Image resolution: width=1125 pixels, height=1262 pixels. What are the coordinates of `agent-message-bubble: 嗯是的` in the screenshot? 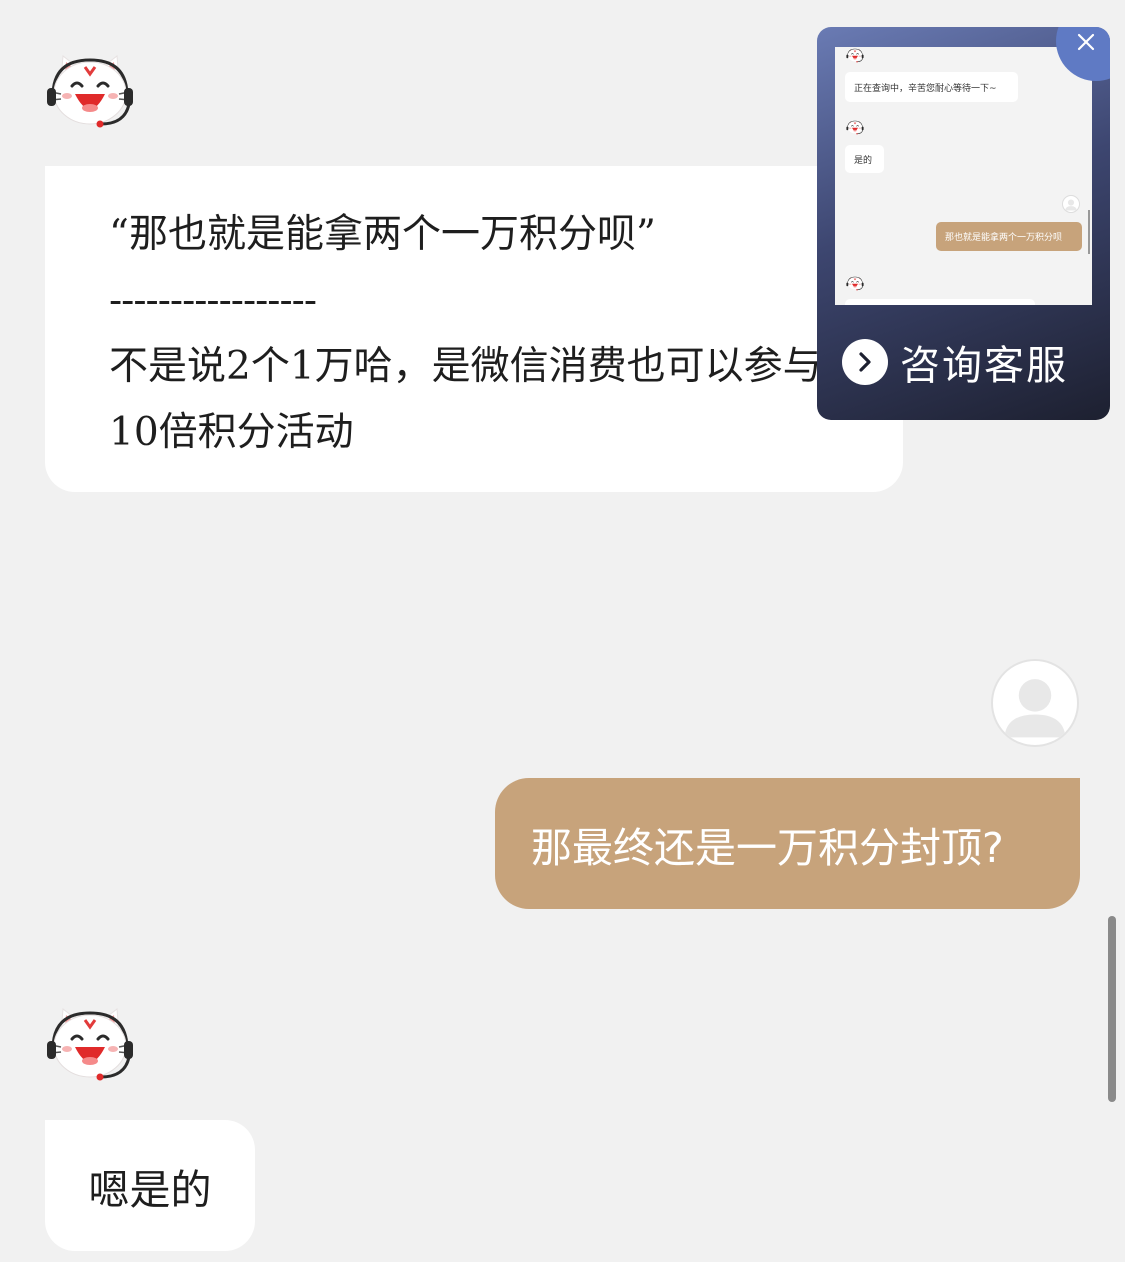 It's located at (150, 1185).